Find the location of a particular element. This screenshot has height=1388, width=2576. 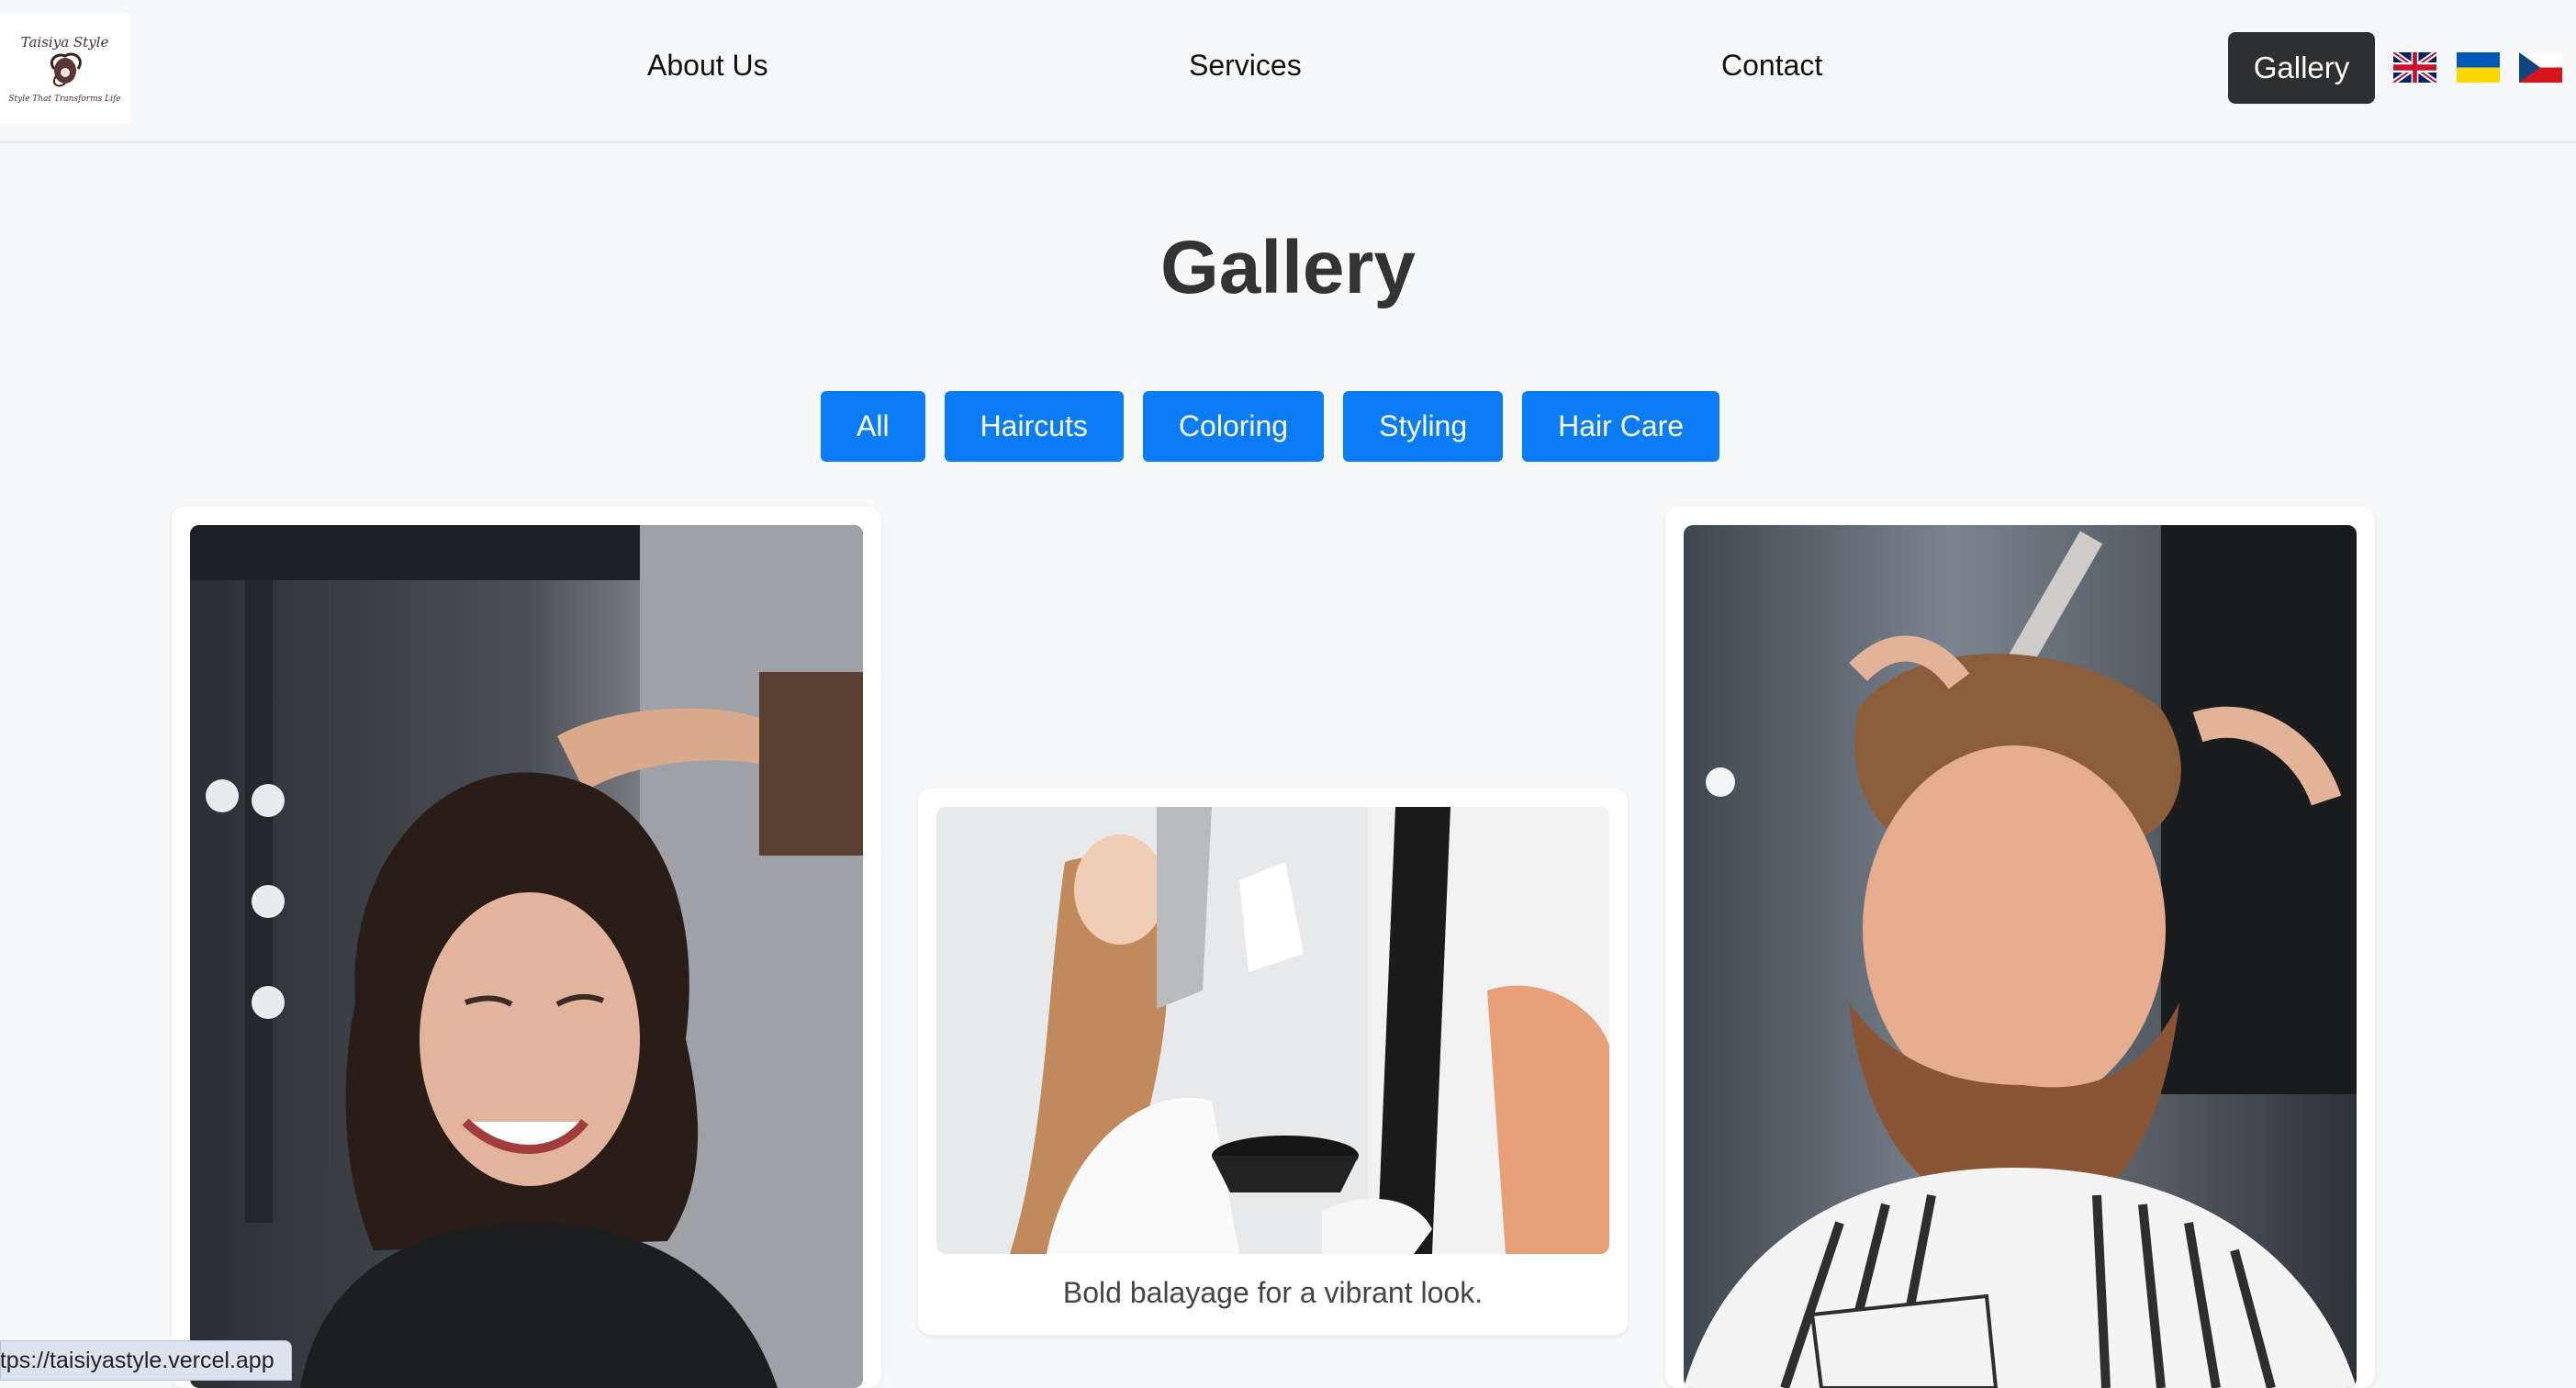

gallery-card-2: Bold balayage for a vibrant look. is located at coordinates (1273, 1062).